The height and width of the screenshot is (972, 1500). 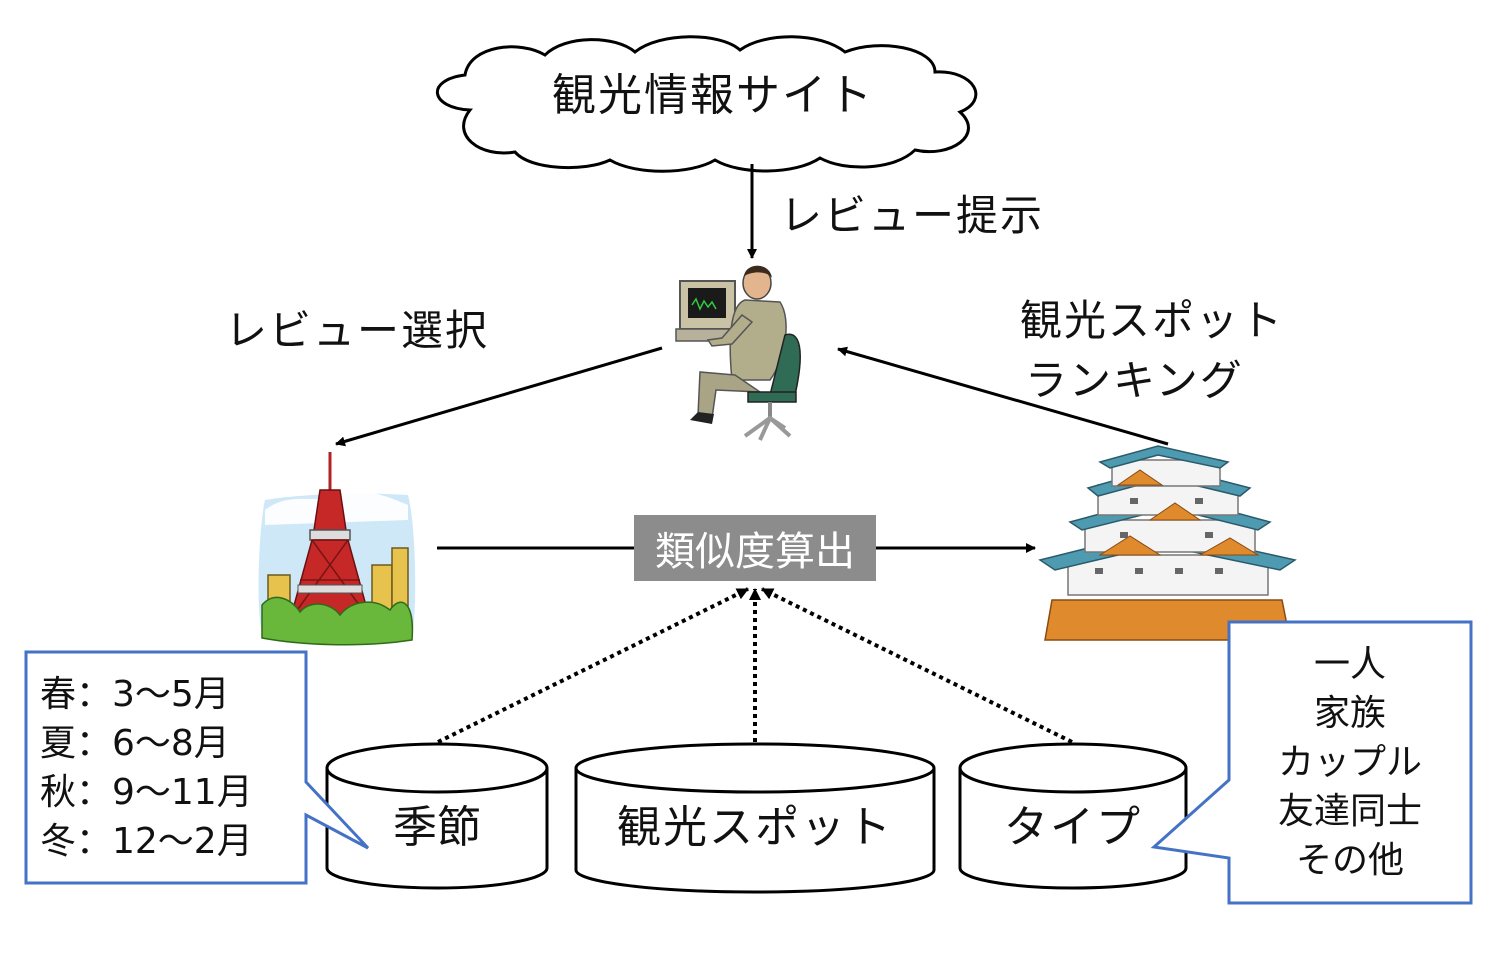 What do you see at coordinates (1349, 860) in the screenshot?
I see `type-item: その他` at bounding box center [1349, 860].